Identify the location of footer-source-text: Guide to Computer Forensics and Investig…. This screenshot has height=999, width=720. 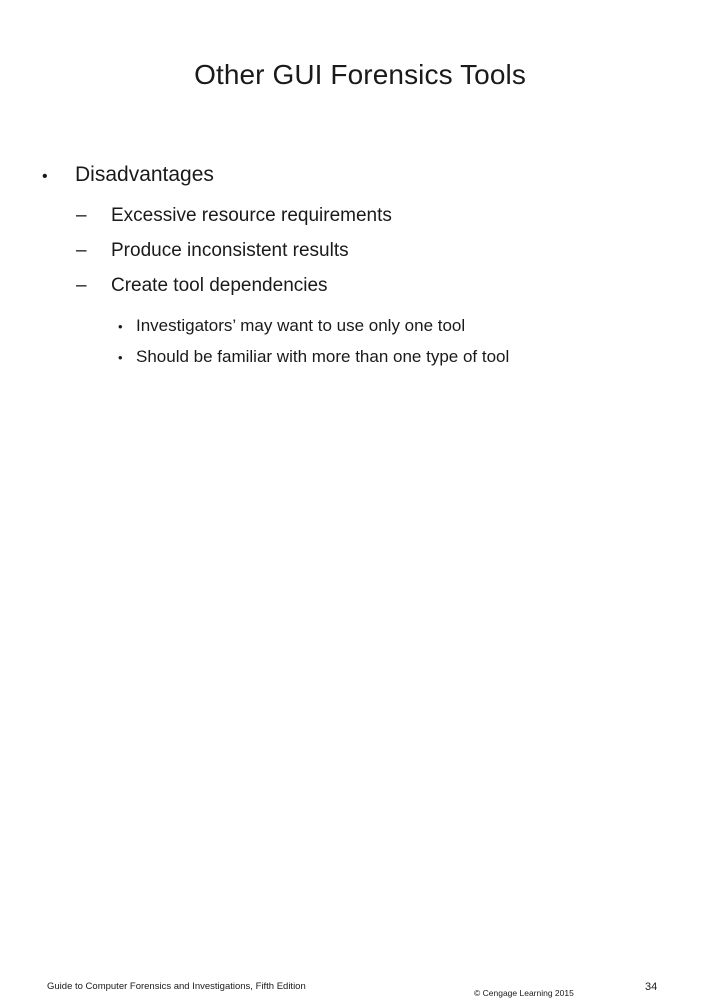
(176, 986).